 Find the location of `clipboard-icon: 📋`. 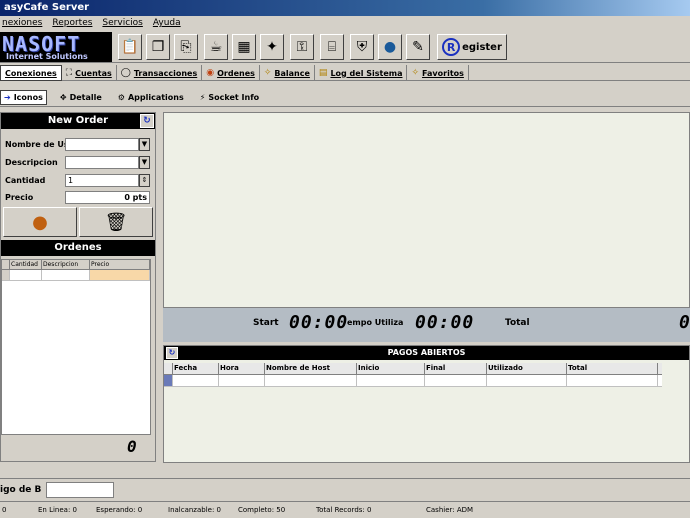

clipboard-icon: 📋 is located at coordinates (130, 47).